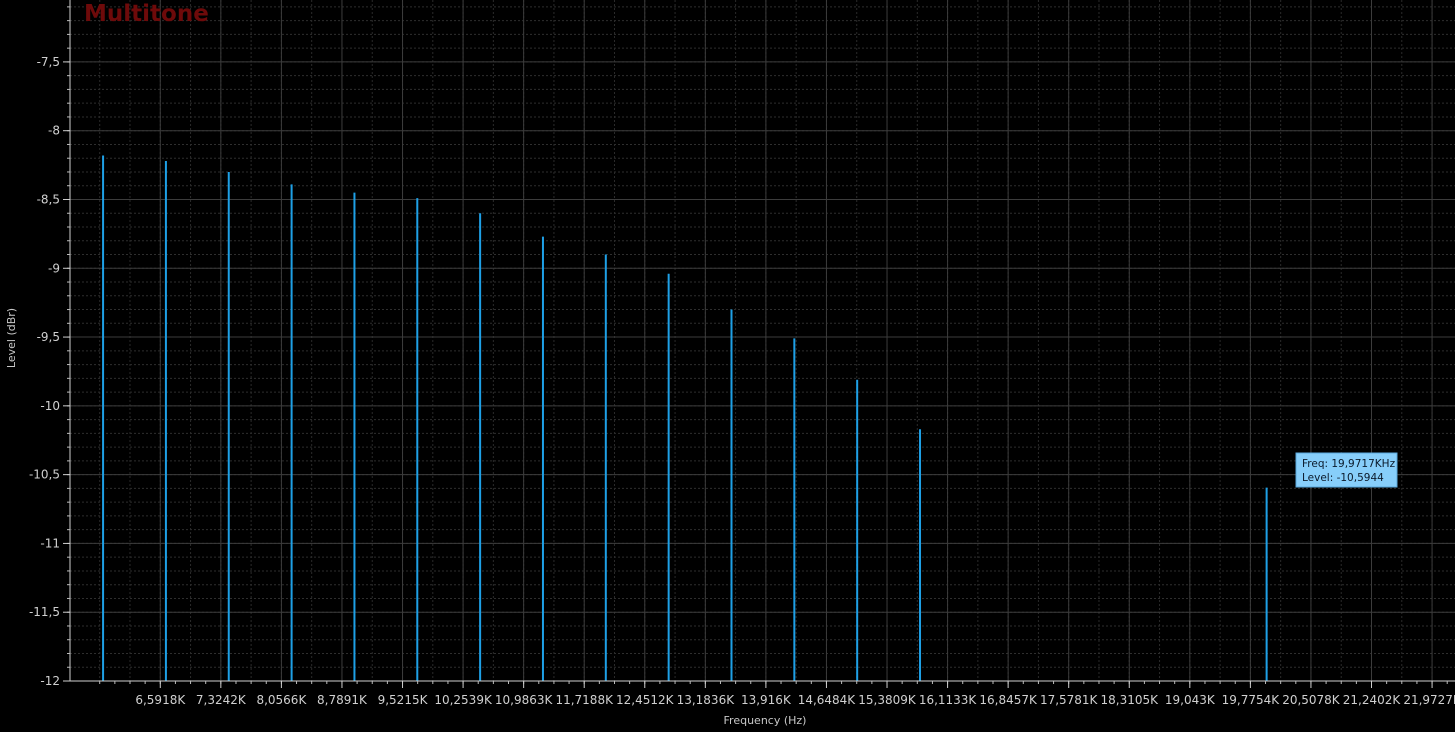  What do you see at coordinates (1069, 700) in the screenshot?
I see `x-tick-label: 17,5781K` at bounding box center [1069, 700].